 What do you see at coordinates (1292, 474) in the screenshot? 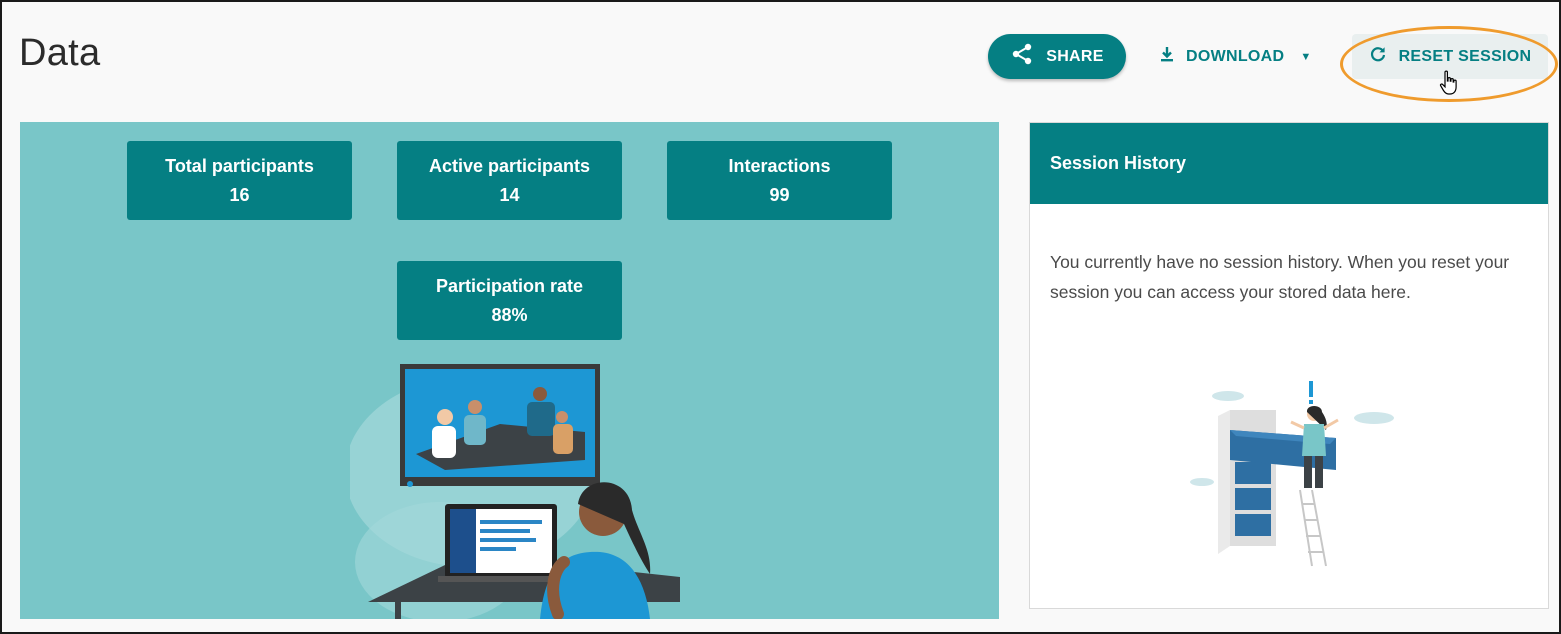
I see `filing-cabinet-illustration` at bounding box center [1292, 474].